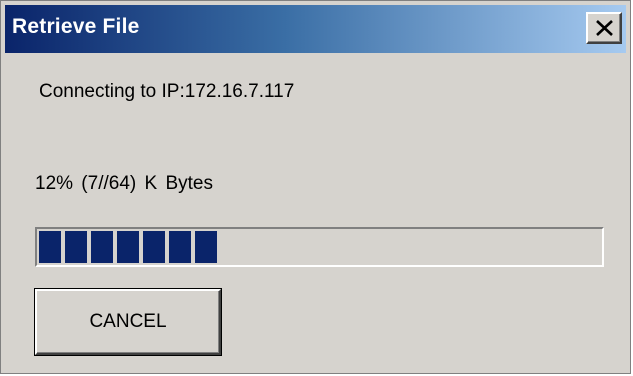 This screenshot has width=633, height=376. What do you see at coordinates (319, 247) in the screenshot?
I see `progress-bar` at bounding box center [319, 247].